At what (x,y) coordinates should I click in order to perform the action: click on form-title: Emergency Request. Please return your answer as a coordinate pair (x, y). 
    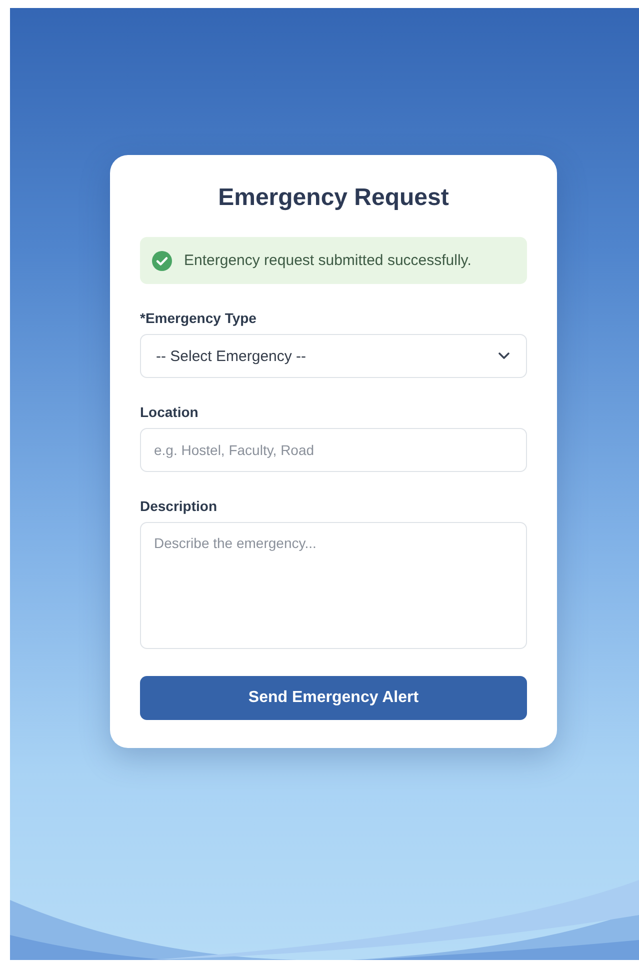
    Looking at the image, I should click on (333, 198).